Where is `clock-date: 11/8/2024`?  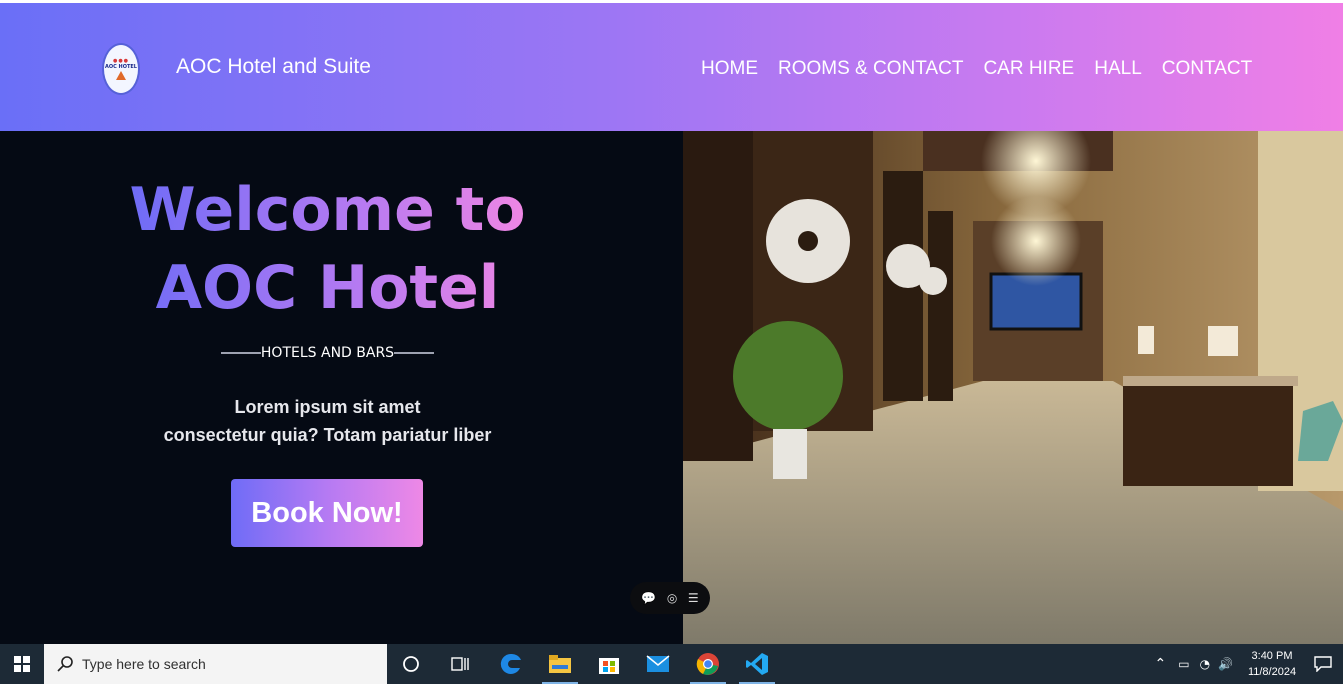 clock-date: 11/8/2024 is located at coordinates (1272, 672).